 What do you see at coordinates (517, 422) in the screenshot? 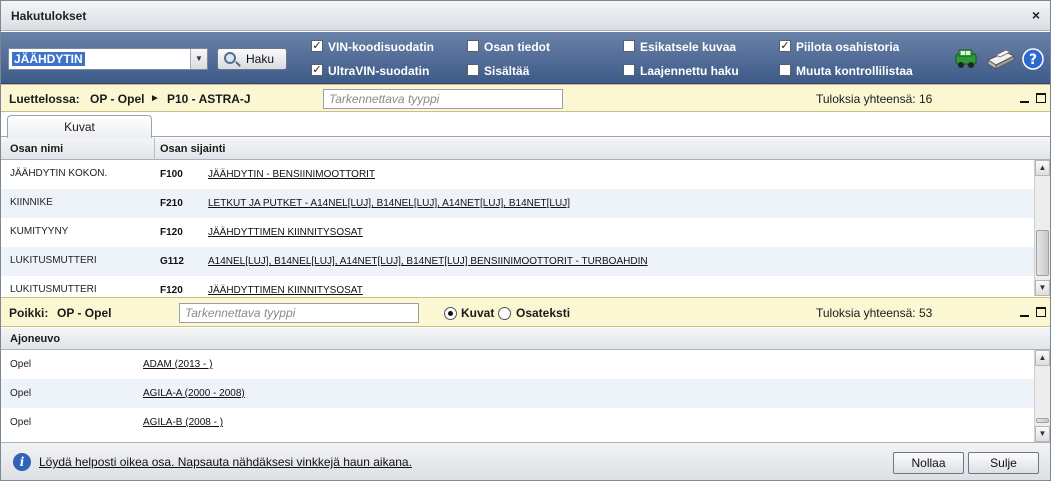
I see `table-row: Opel AGILA-B (2008 - )` at bounding box center [517, 422].